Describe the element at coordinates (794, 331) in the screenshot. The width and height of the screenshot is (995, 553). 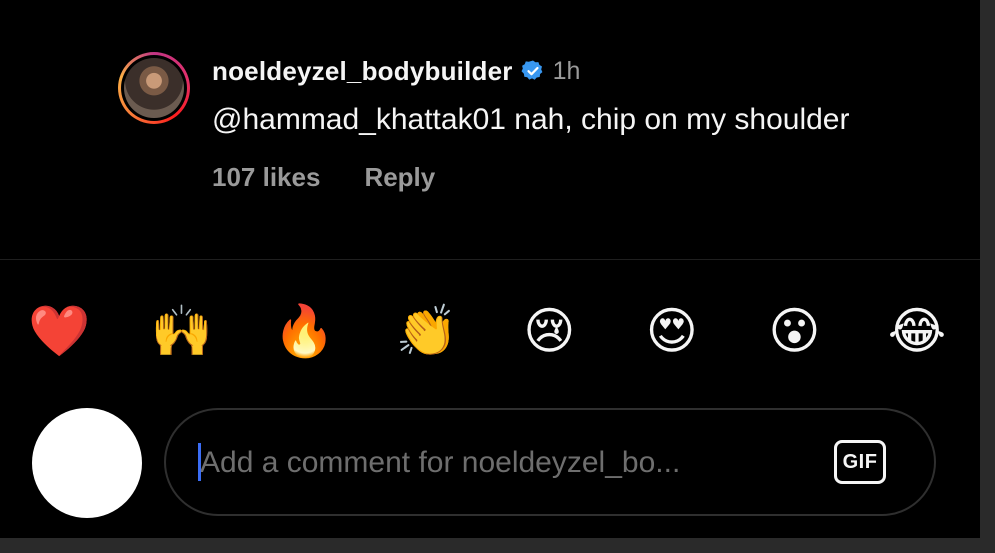
I see `reaction-surprised-face: 😮` at that location.